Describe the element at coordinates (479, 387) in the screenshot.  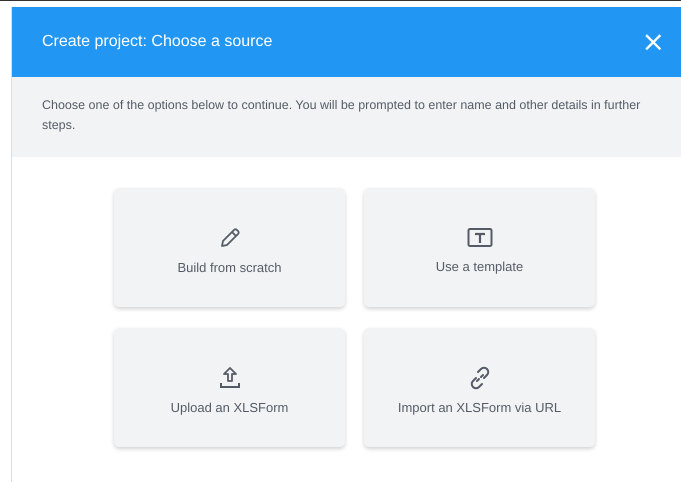
I see `option-card: Import an XLSForm via URL` at that location.